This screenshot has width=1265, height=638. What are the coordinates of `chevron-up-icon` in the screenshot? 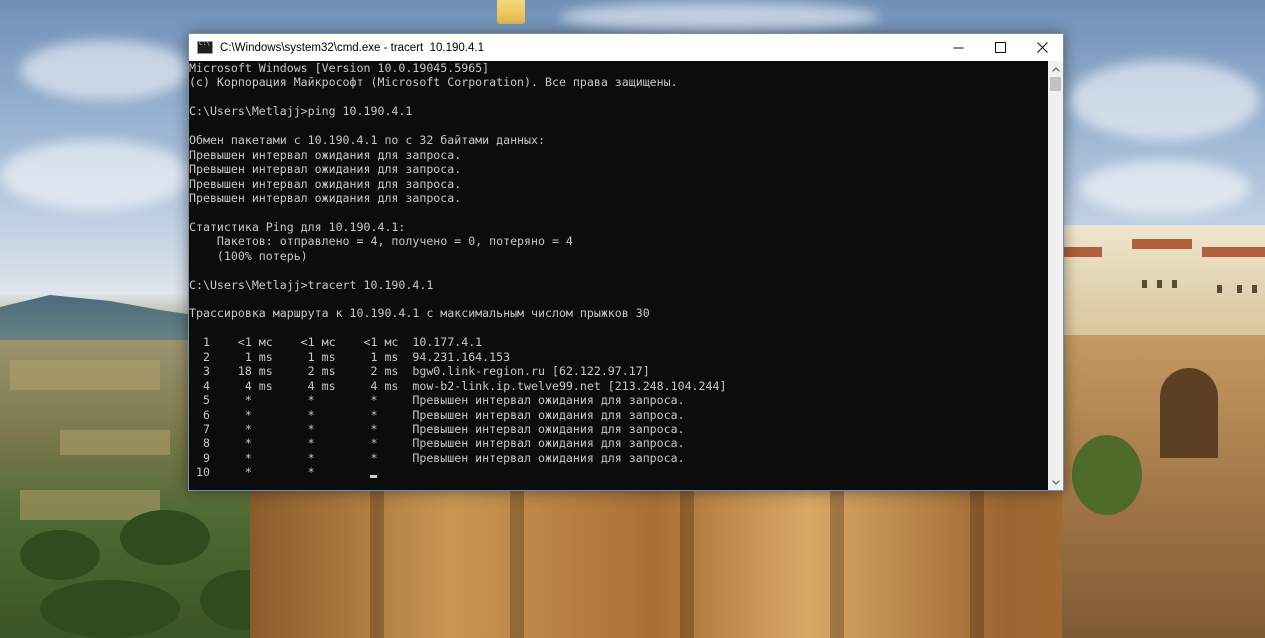 It's located at (1055, 69).